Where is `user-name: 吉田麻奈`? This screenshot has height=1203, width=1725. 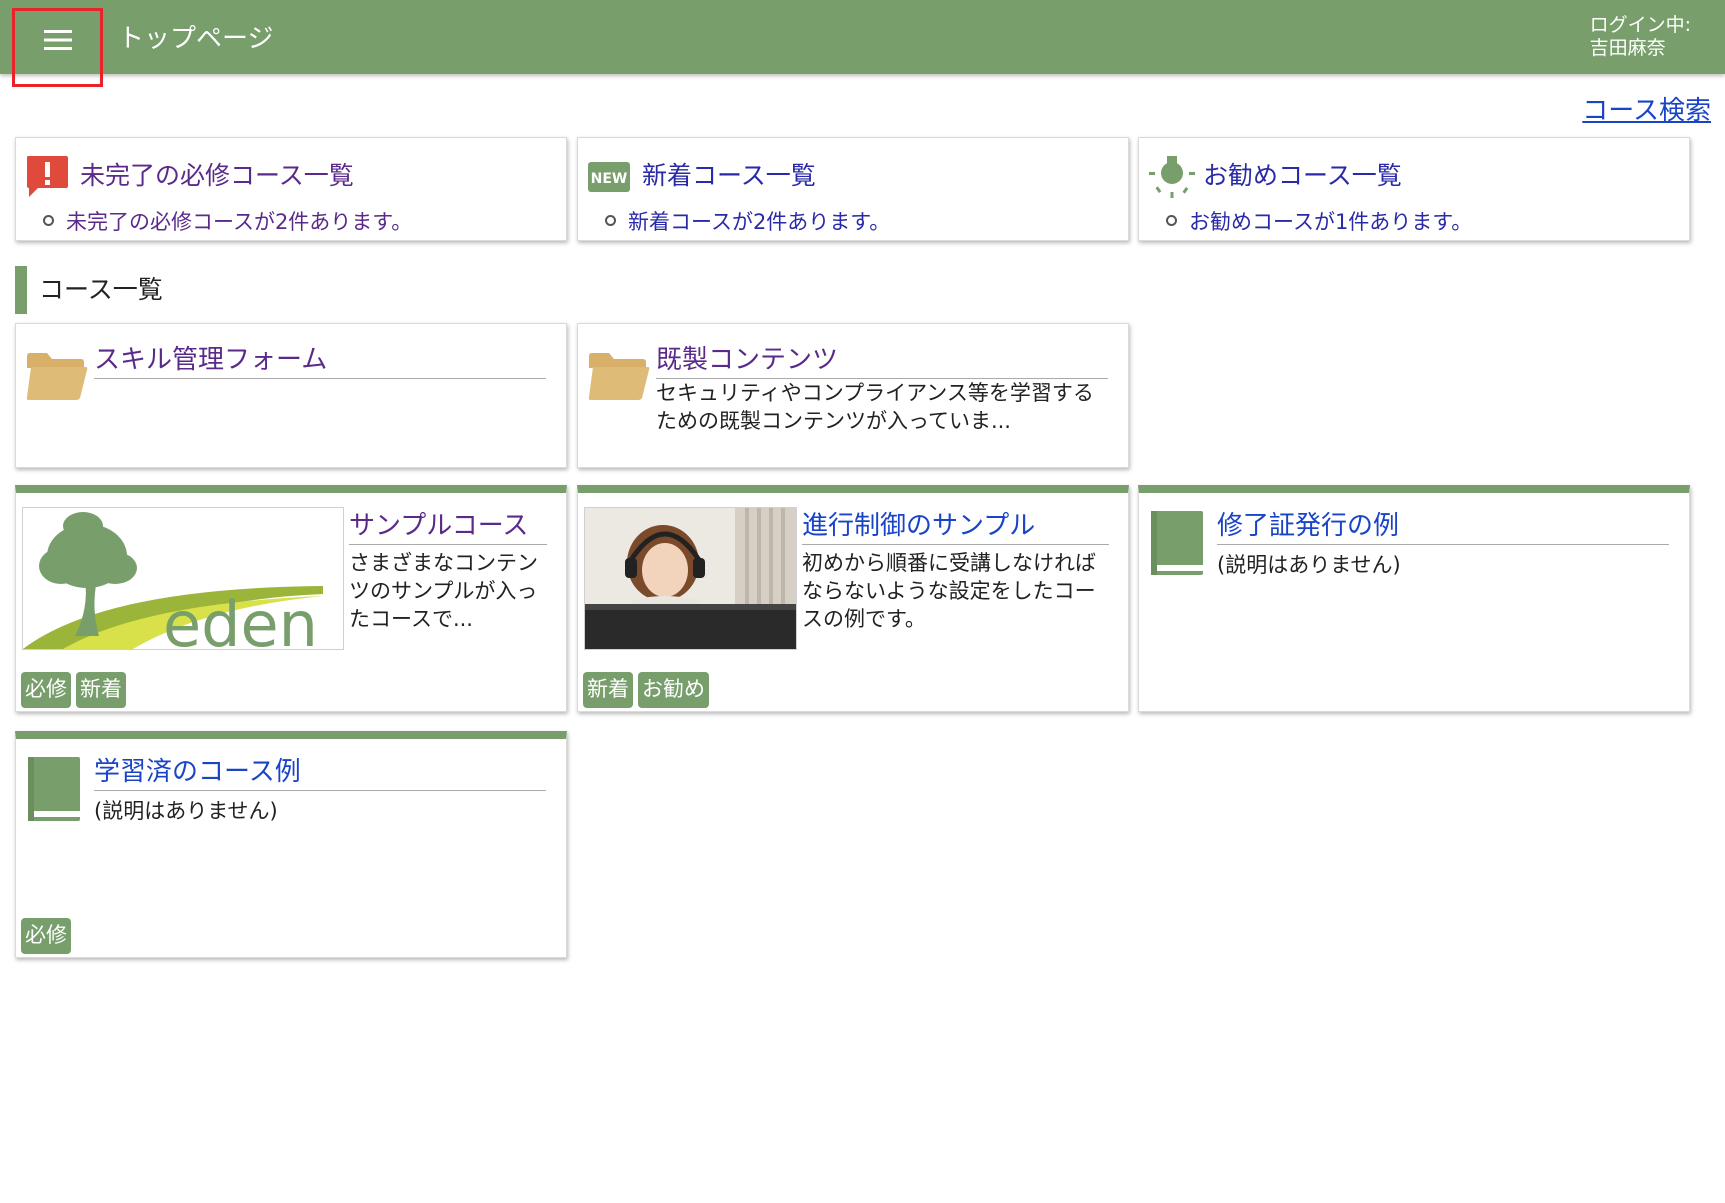 user-name: 吉田麻奈 is located at coordinates (1627, 48).